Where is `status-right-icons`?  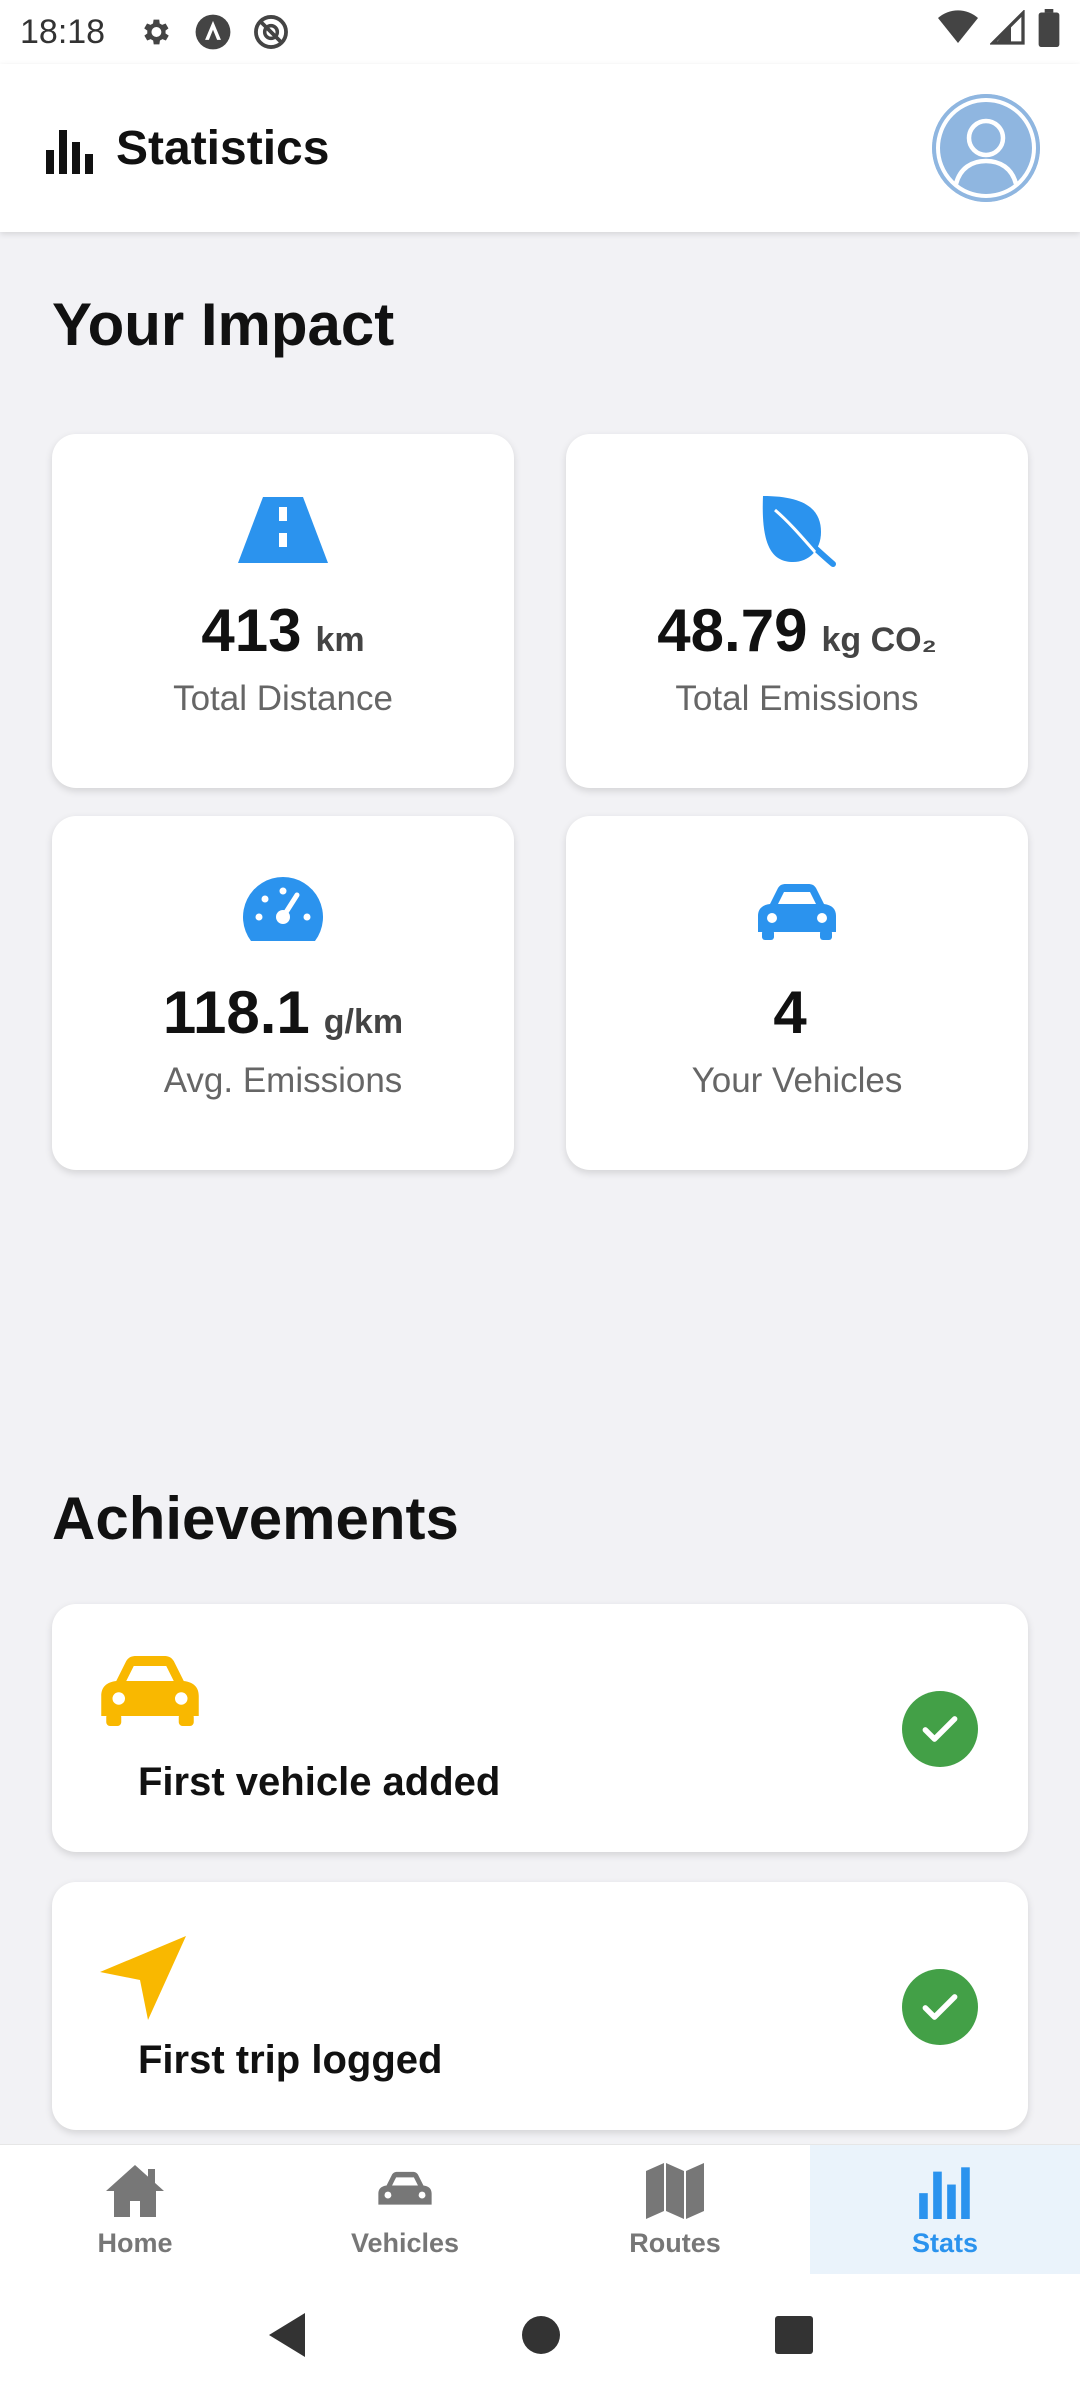
status-right-icons is located at coordinates (999, 32).